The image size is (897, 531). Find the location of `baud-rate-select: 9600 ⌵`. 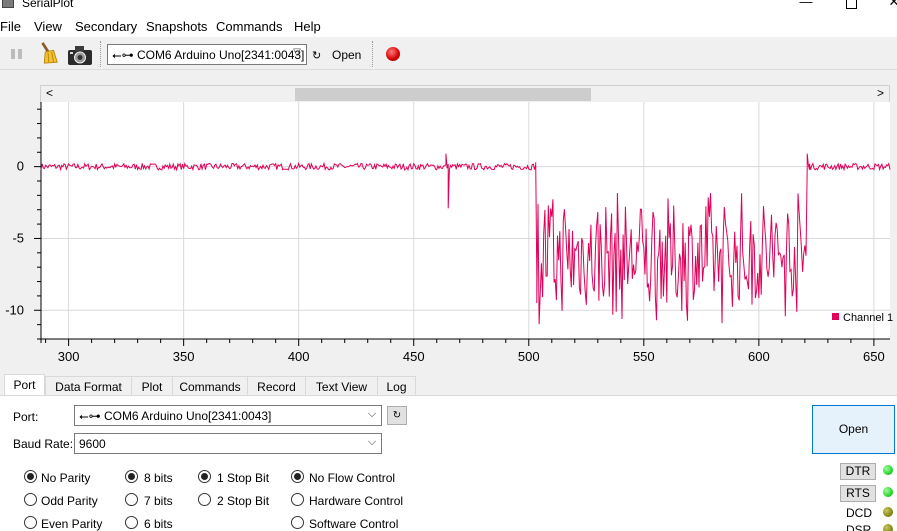

baud-rate-select: 9600 ⌵ is located at coordinates (228, 443).